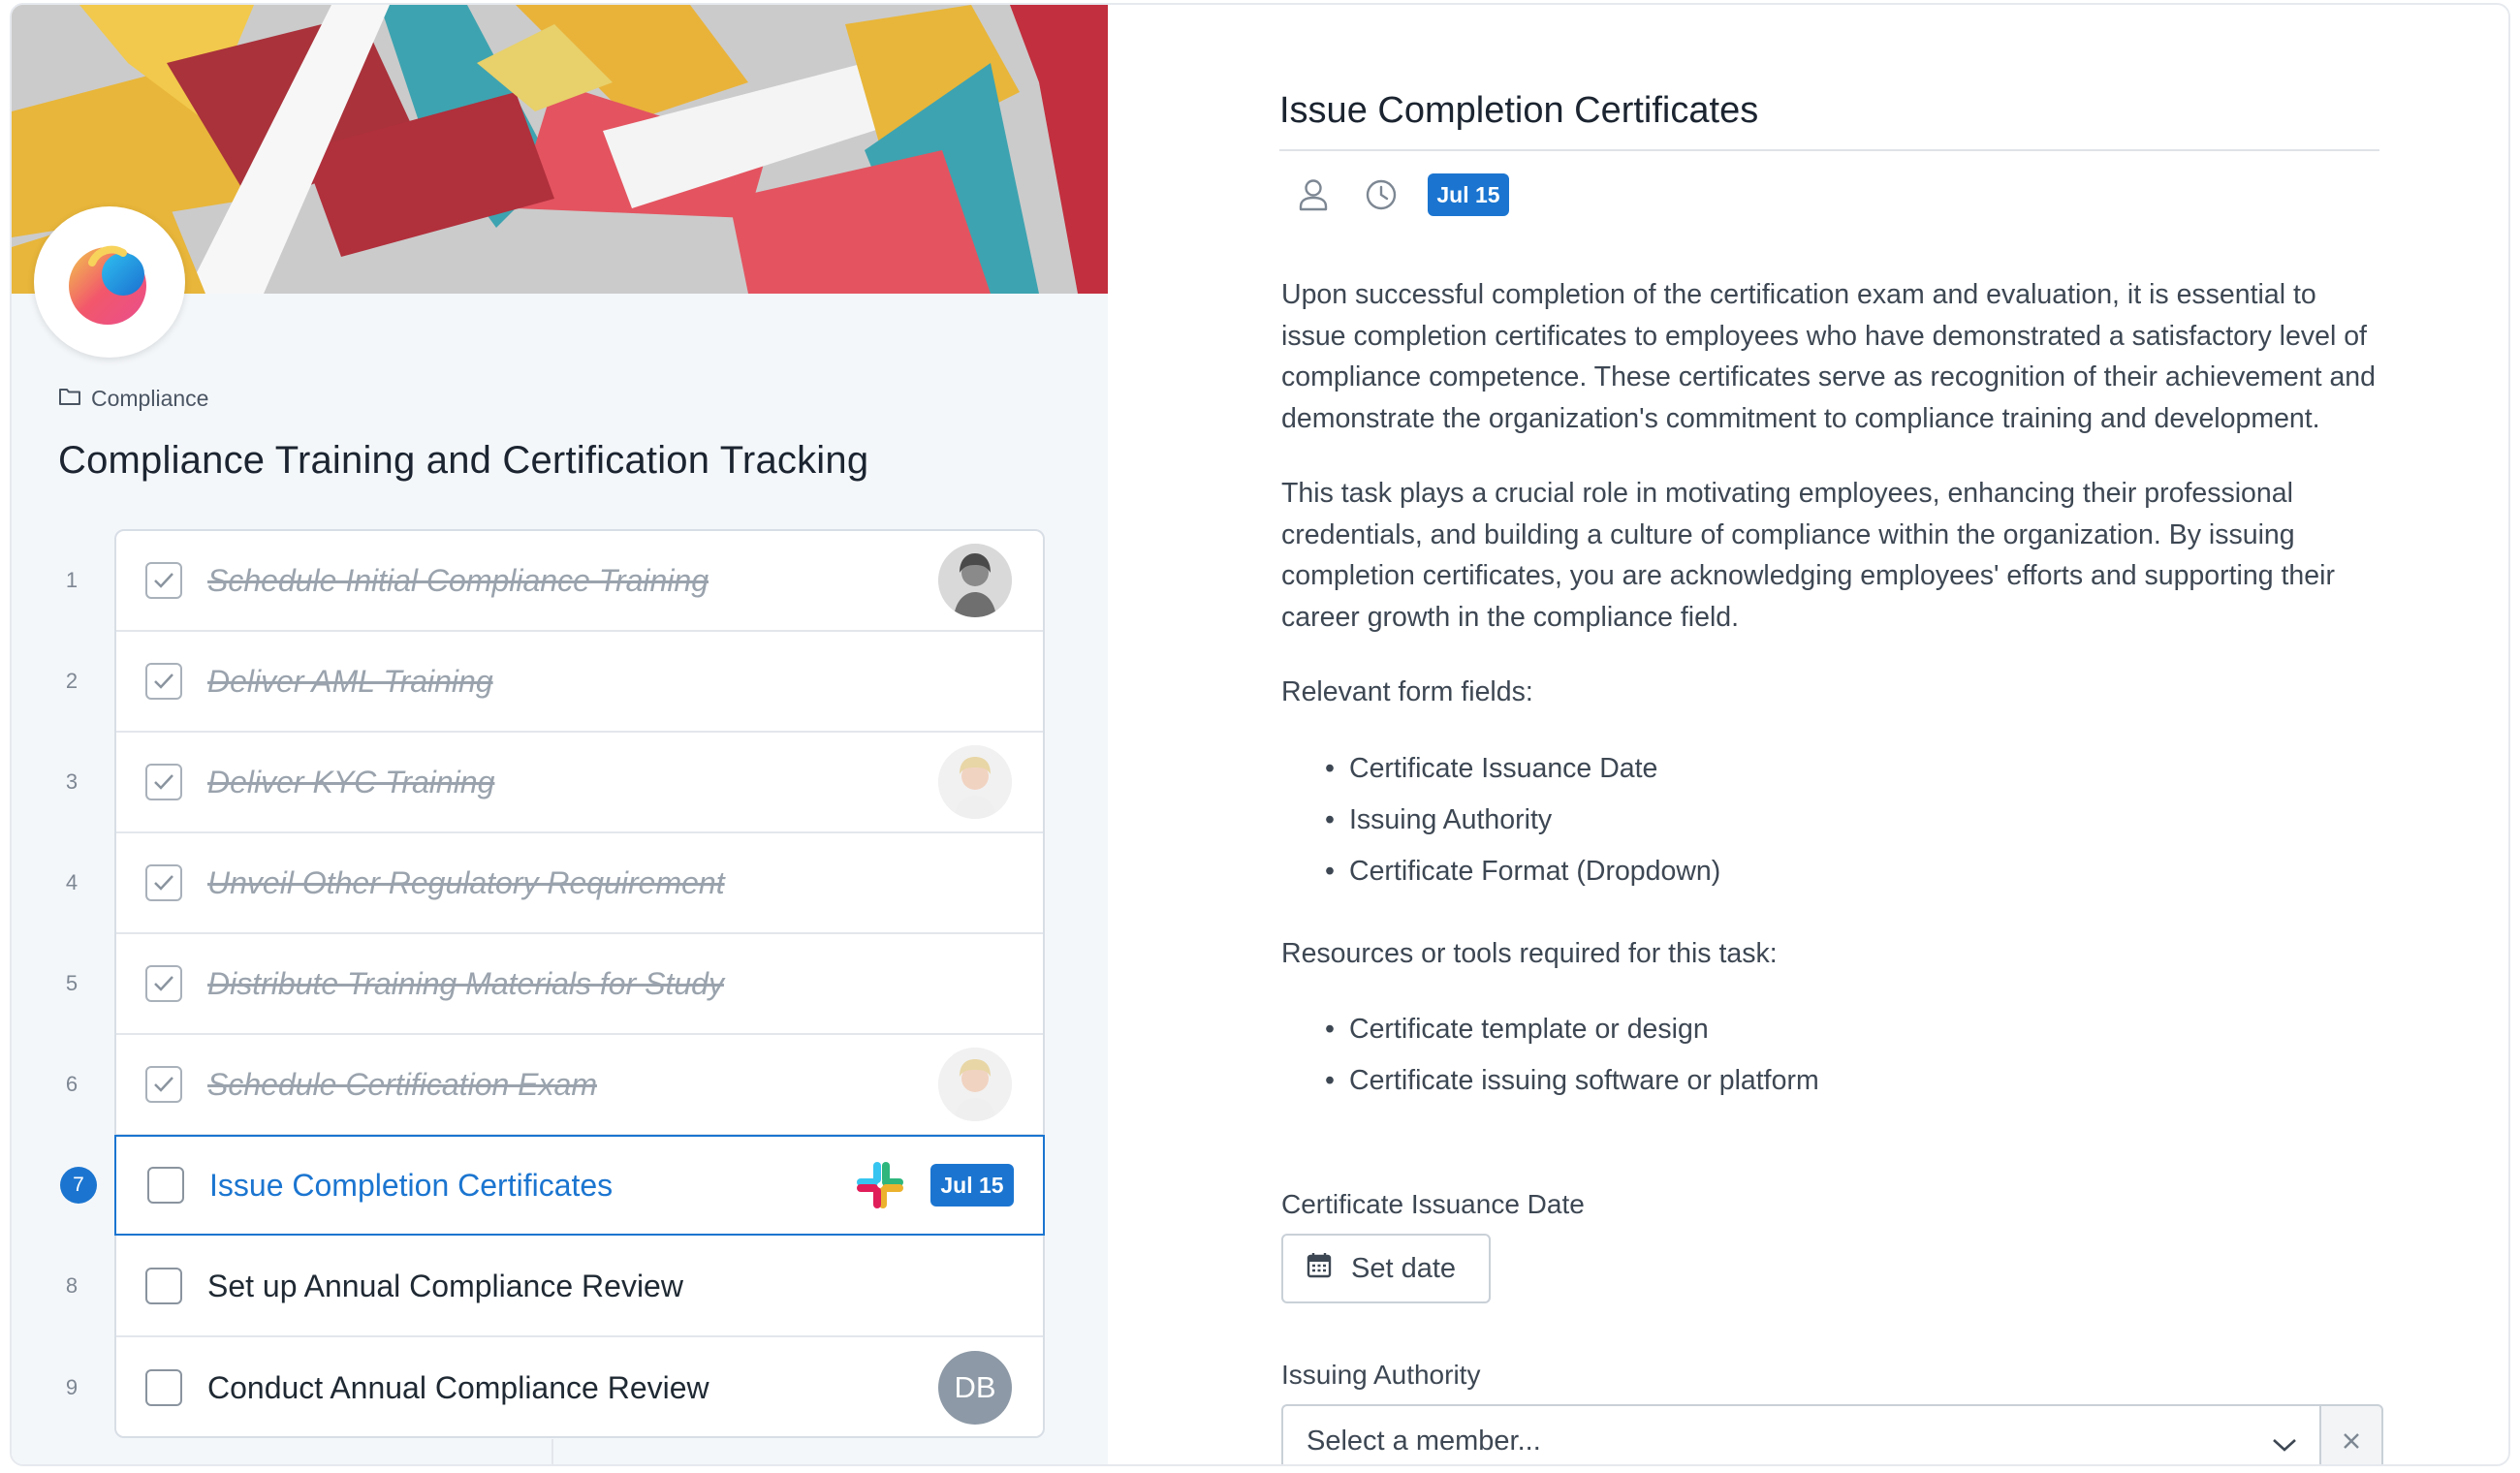 The width and height of the screenshot is (2520, 1473). Describe the element at coordinates (78, 1185) in the screenshot. I see `task-number-active: 7` at that location.